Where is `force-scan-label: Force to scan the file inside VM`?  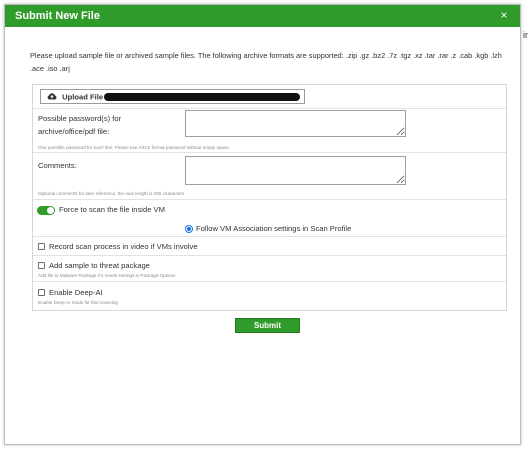 force-scan-label: Force to scan the file inside VM is located at coordinates (112, 209).